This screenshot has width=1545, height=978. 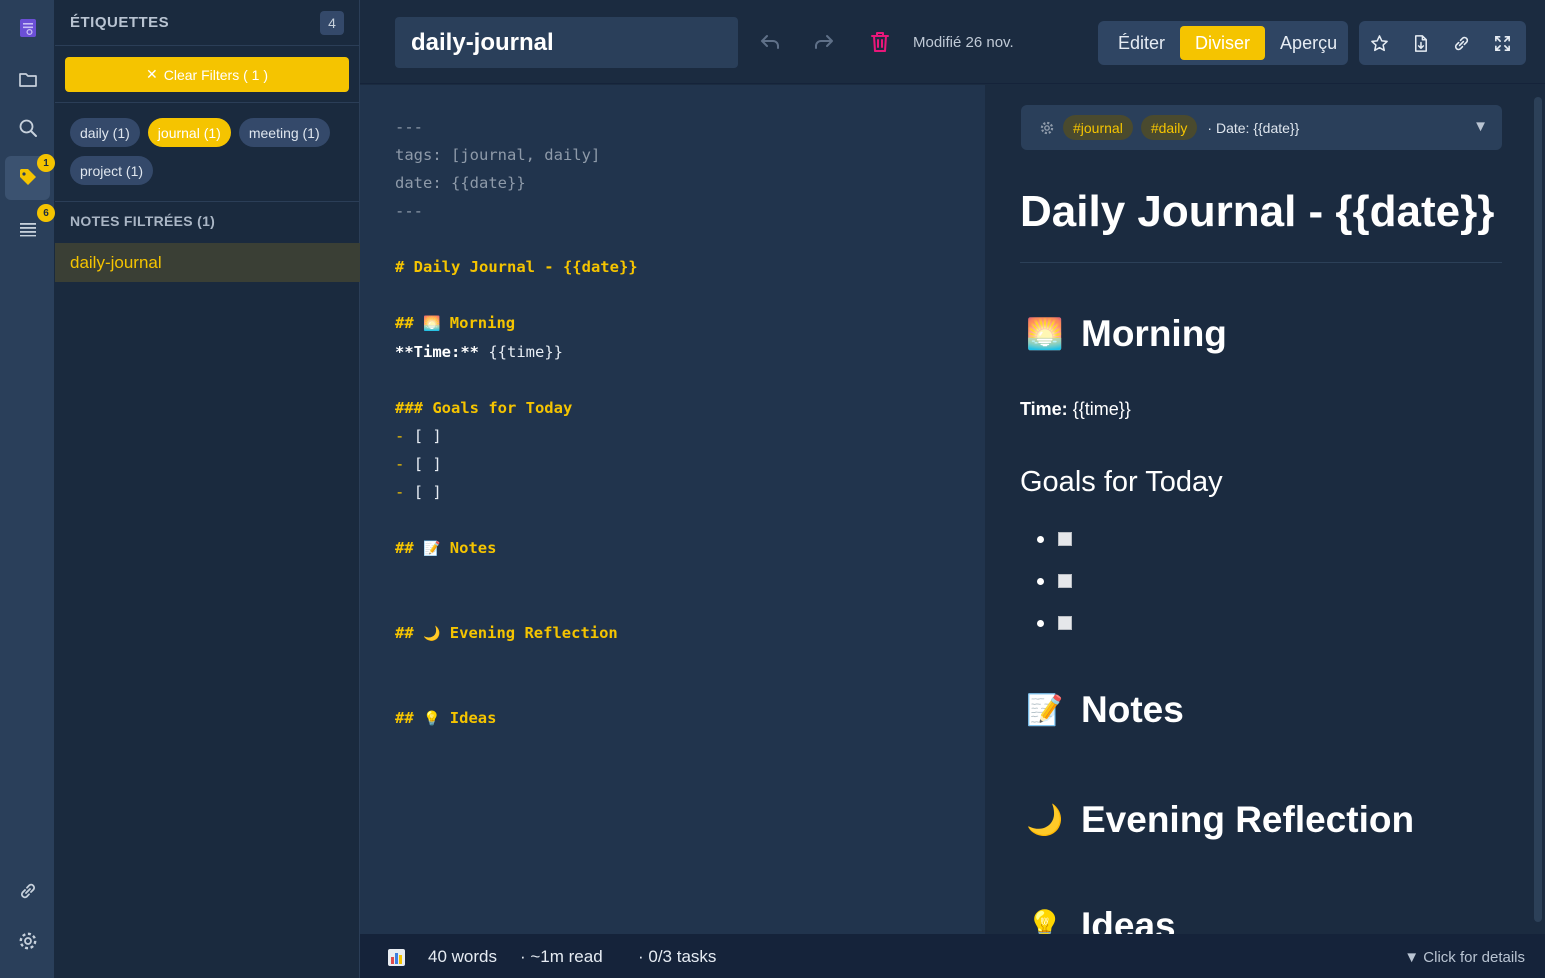 I want to click on stats-chart-icon, so click(x=396, y=957).